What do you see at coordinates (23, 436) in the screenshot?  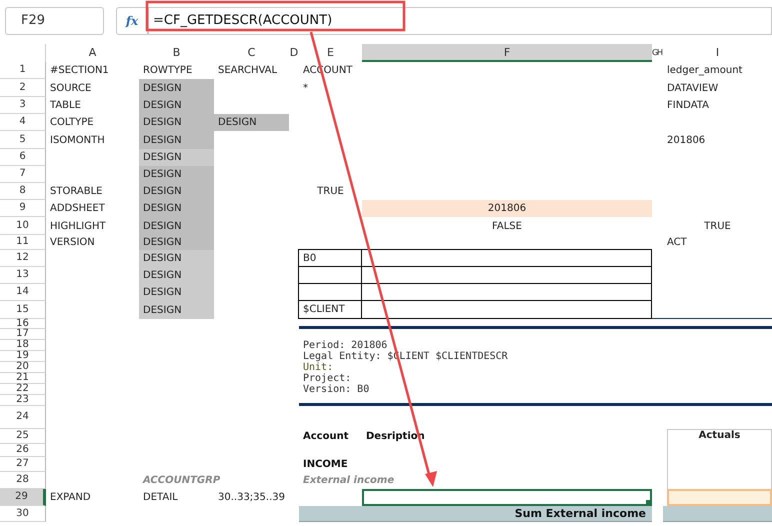 I see `row-header: 25` at bounding box center [23, 436].